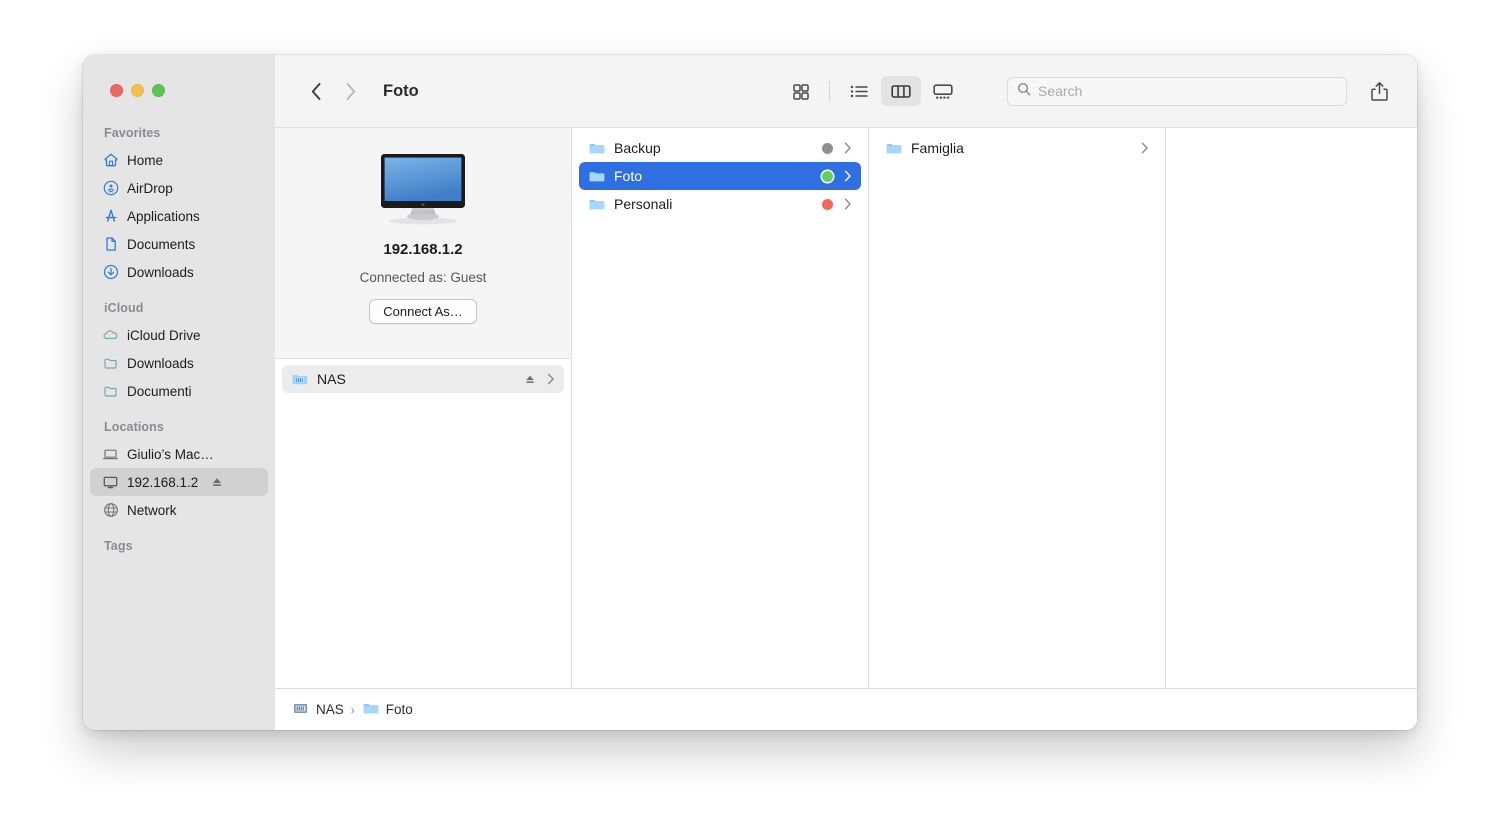  What do you see at coordinates (943, 91) in the screenshot?
I see `gallery-view-button` at bounding box center [943, 91].